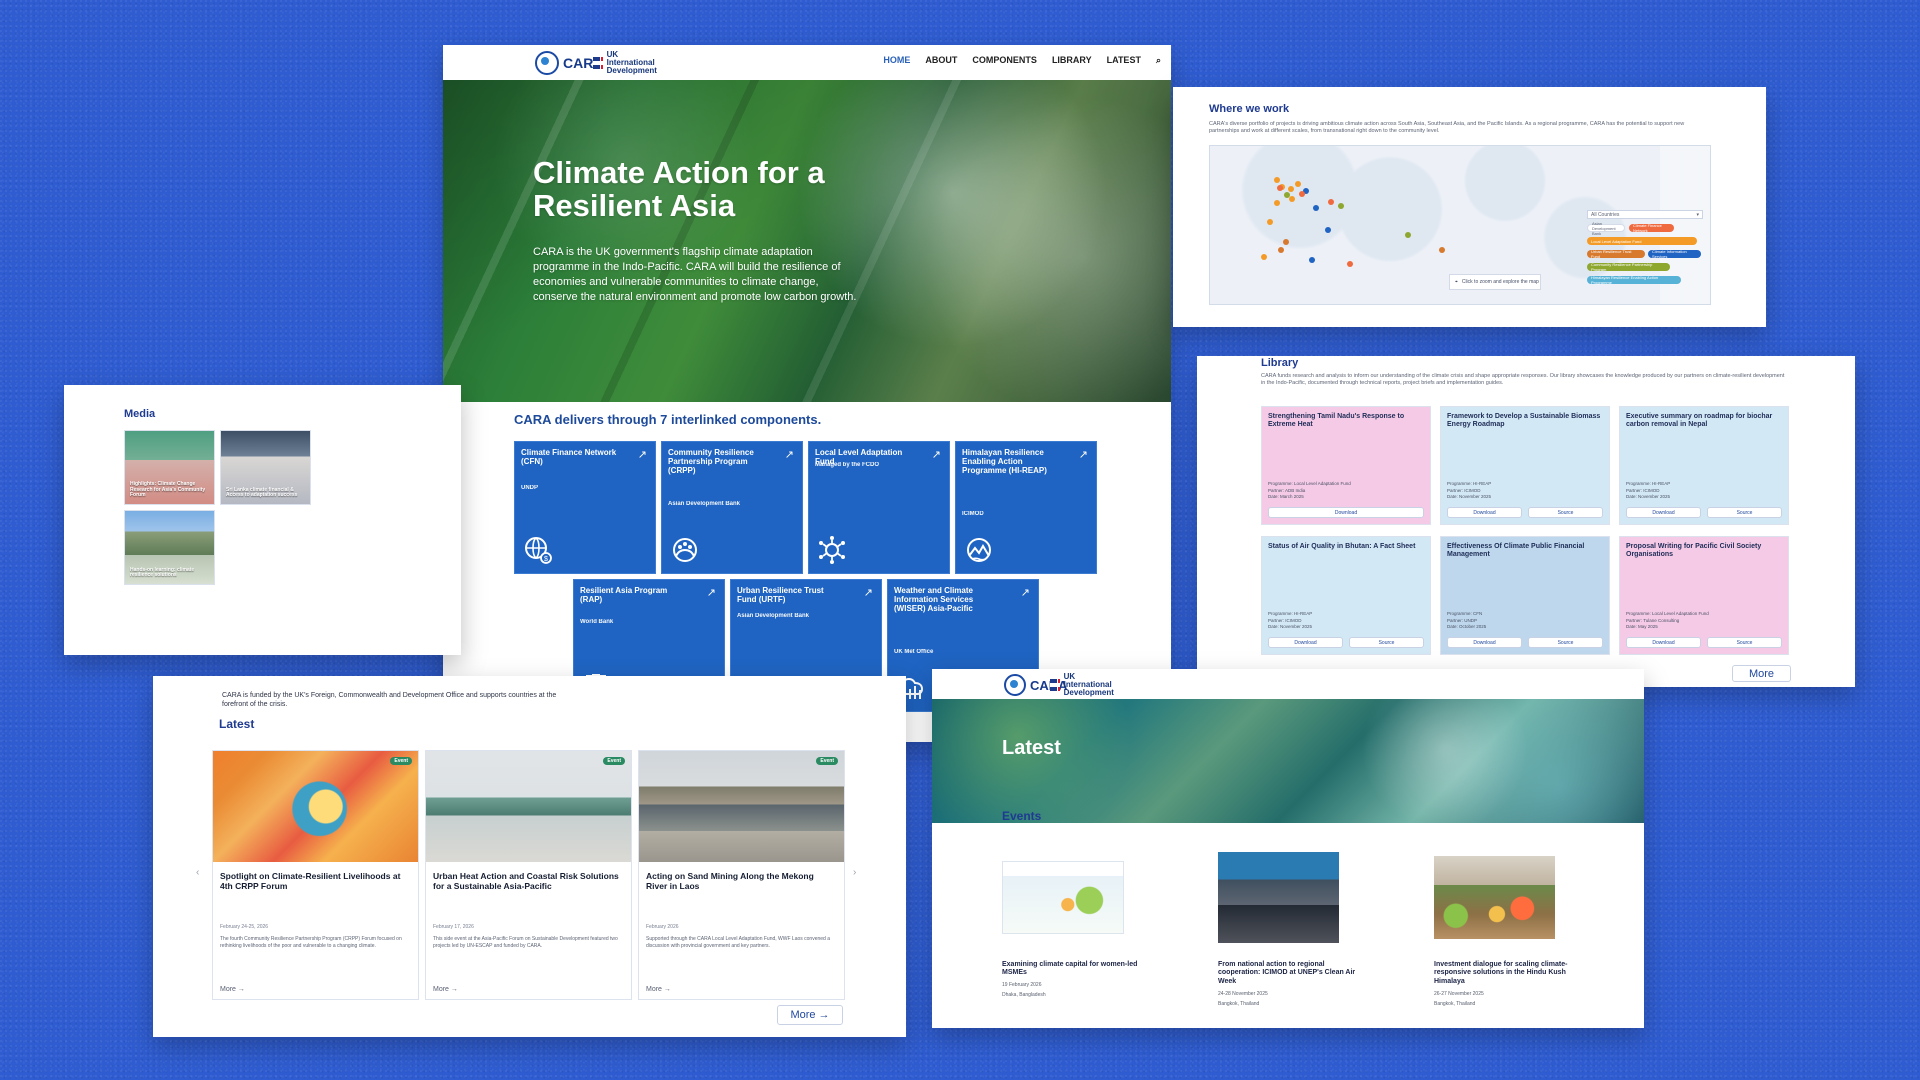  Describe the element at coordinates (538, 550) in the screenshot. I see `finance-network-icon: $` at that location.